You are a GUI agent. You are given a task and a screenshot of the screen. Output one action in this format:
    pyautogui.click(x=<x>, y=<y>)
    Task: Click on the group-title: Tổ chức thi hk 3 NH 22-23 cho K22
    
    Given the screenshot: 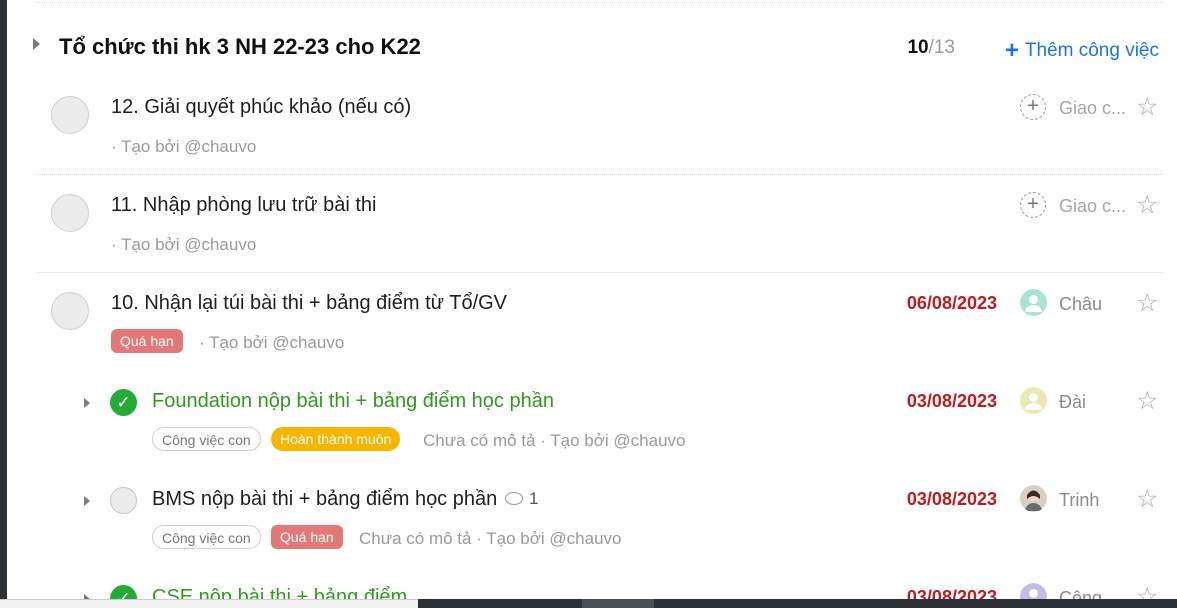 What is the action you would take?
    pyautogui.click(x=240, y=46)
    